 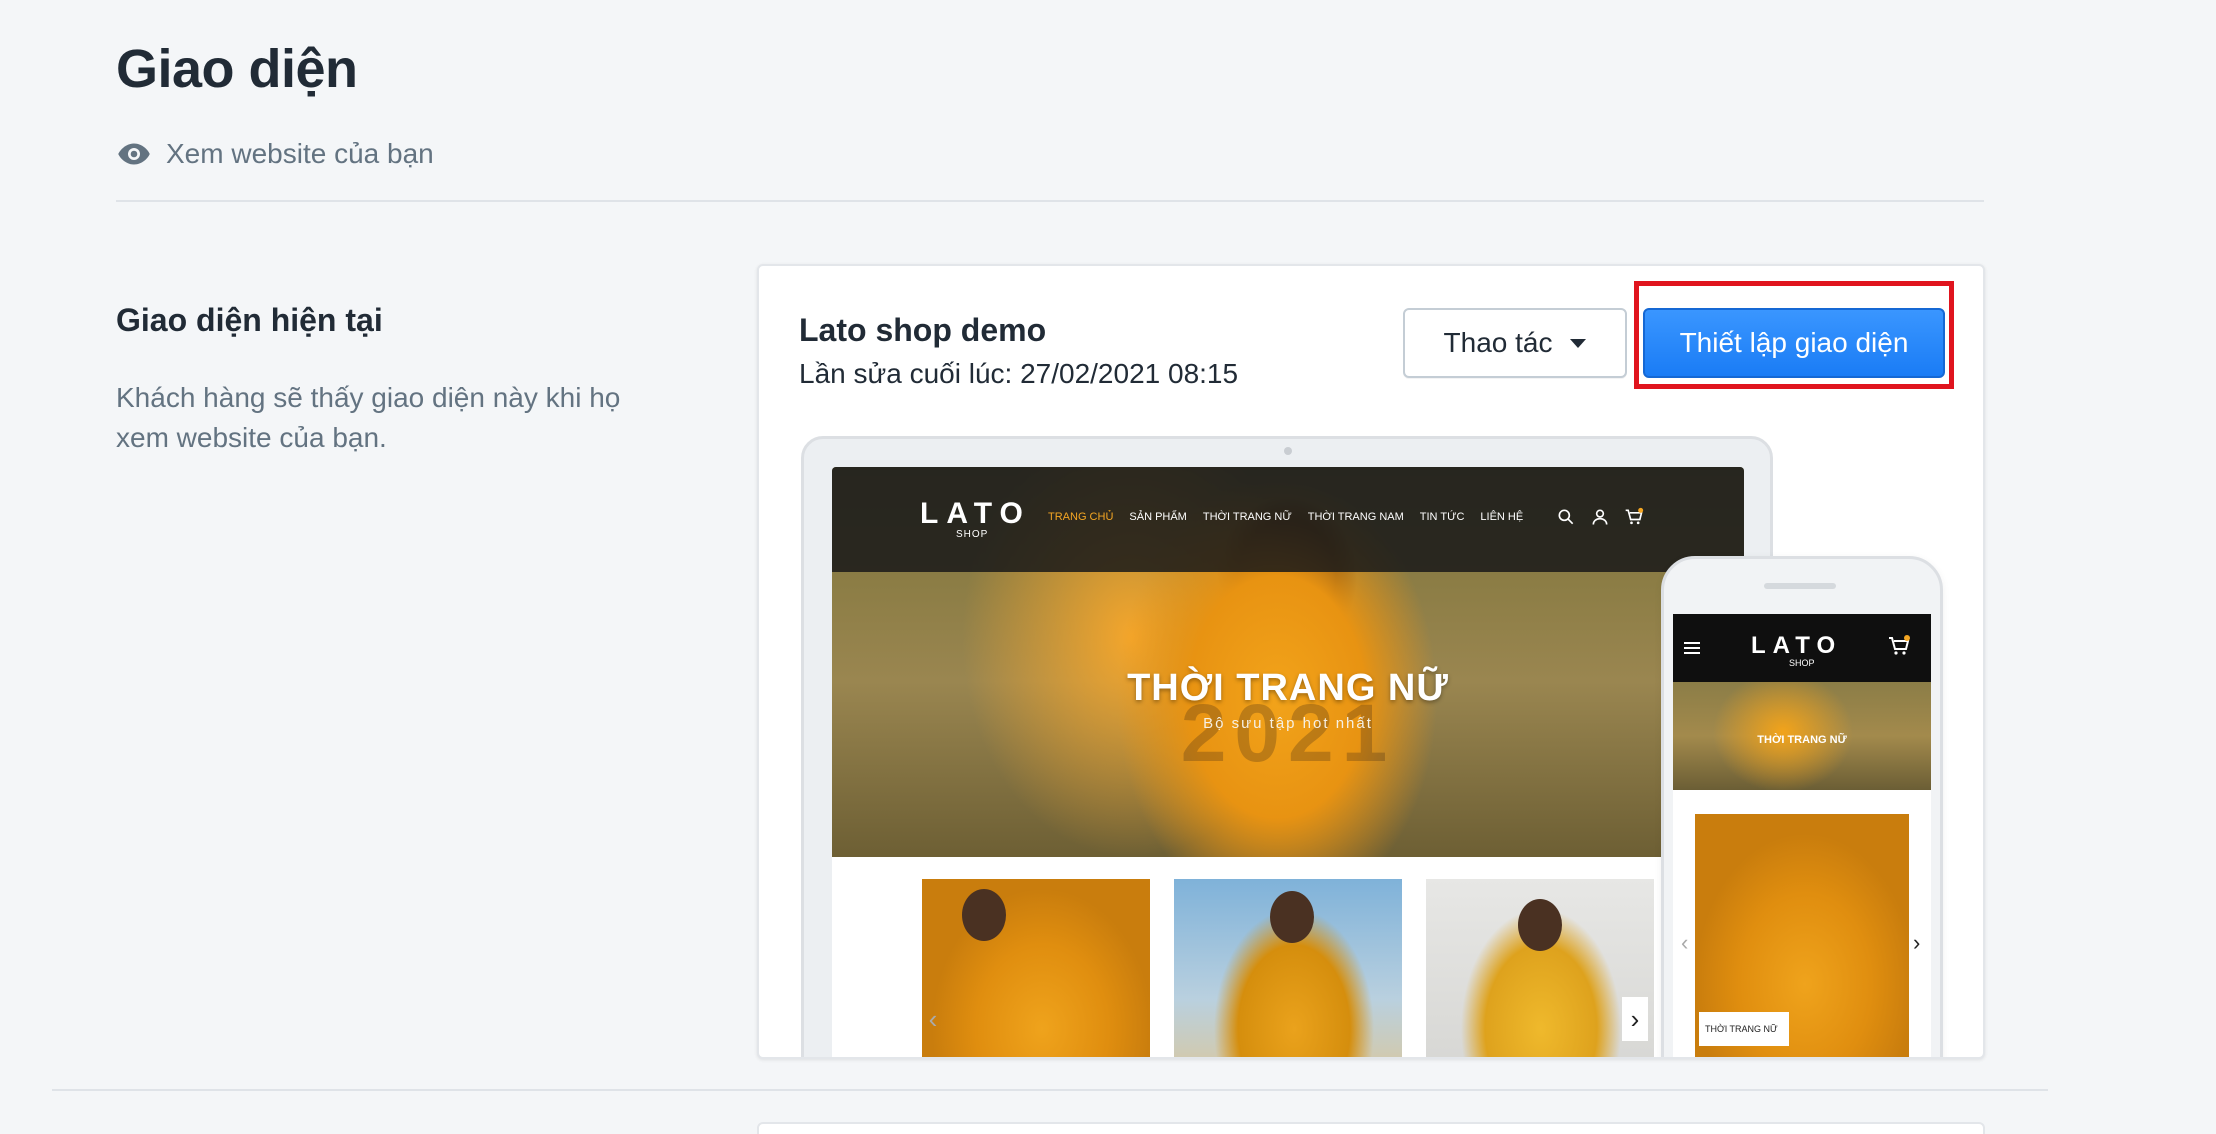 What do you see at coordinates (1578, 343) in the screenshot?
I see `caret-down-icon` at bounding box center [1578, 343].